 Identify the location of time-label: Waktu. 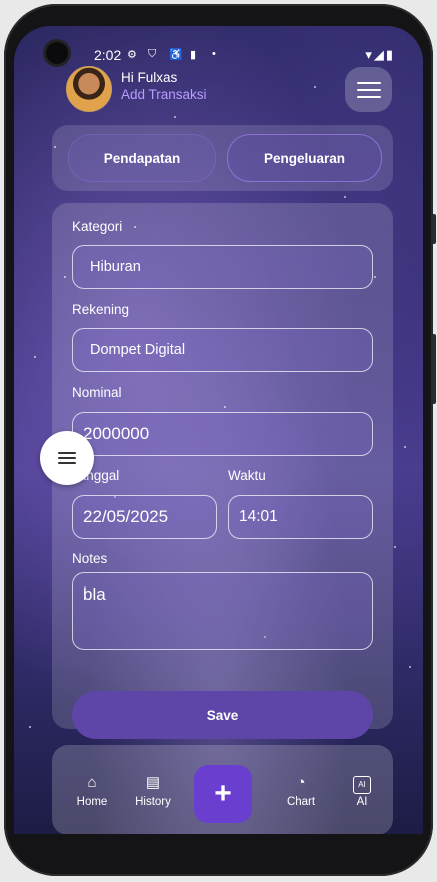
(247, 475).